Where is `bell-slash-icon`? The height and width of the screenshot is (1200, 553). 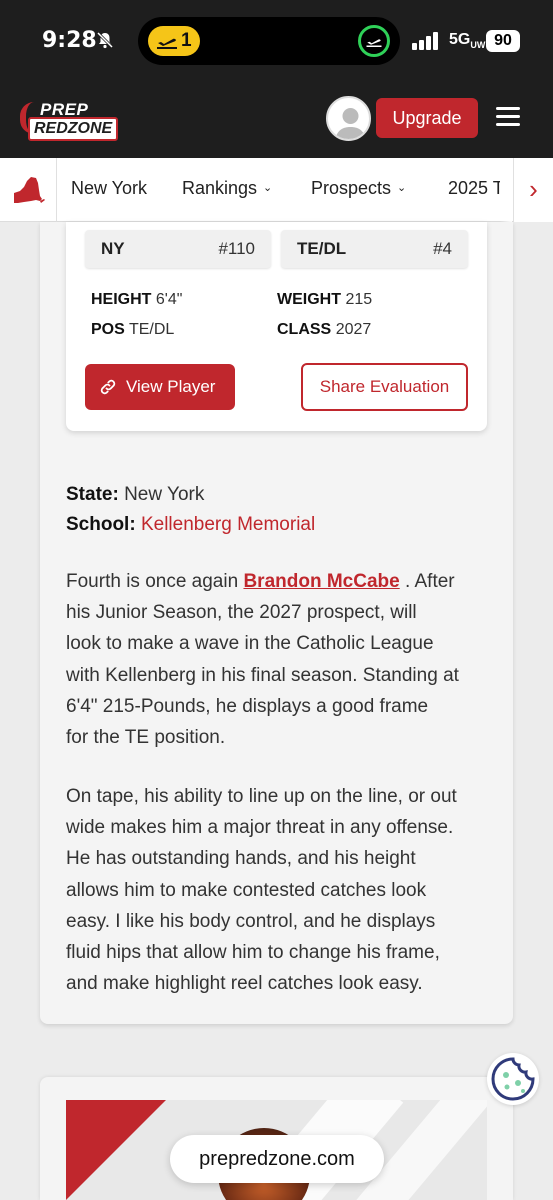
bell-slash-icon is located at coordinates (105, 40).